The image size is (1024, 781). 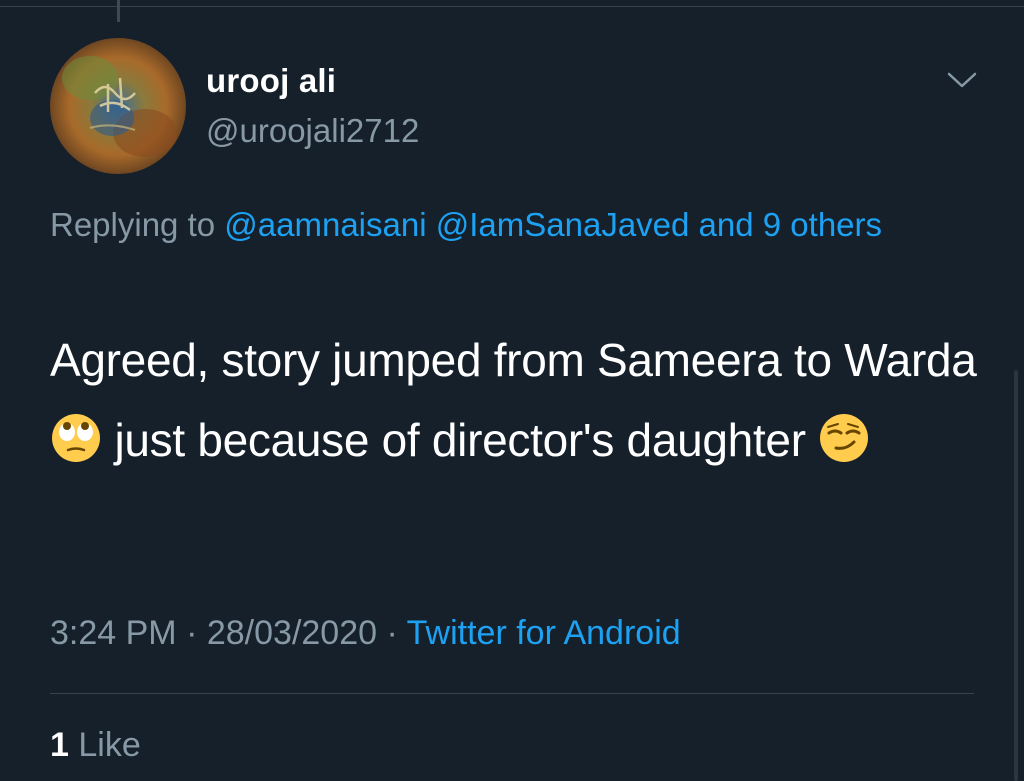 I want to click on tweet-date: 28/03/2020, so click(x=292, y=633).